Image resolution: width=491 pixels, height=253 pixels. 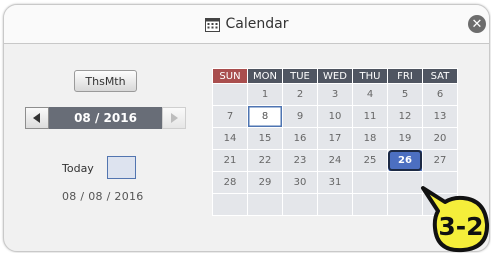 I want to click on left-arrow-icon, so click(x=36, y=118).